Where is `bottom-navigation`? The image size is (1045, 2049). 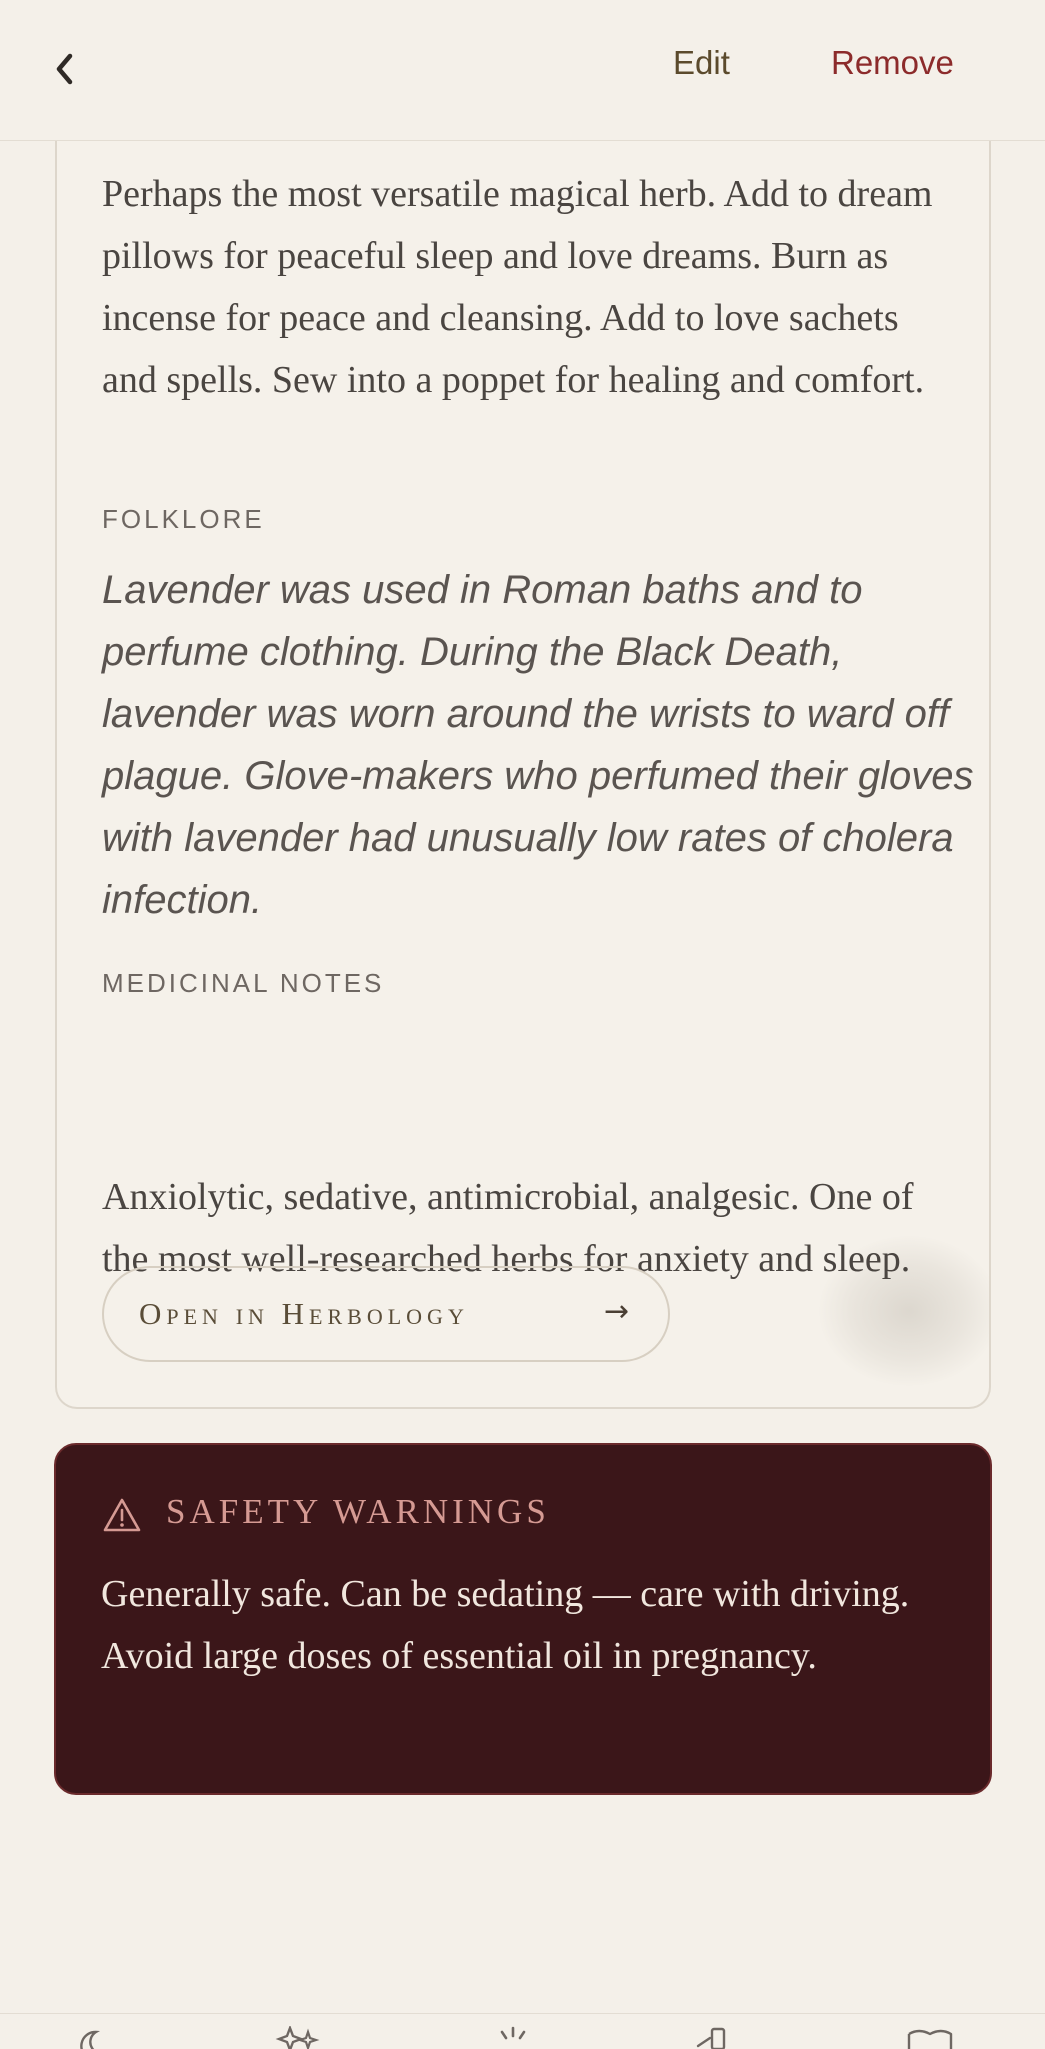 bottom-navigation is located at coordinates (522, 2031).